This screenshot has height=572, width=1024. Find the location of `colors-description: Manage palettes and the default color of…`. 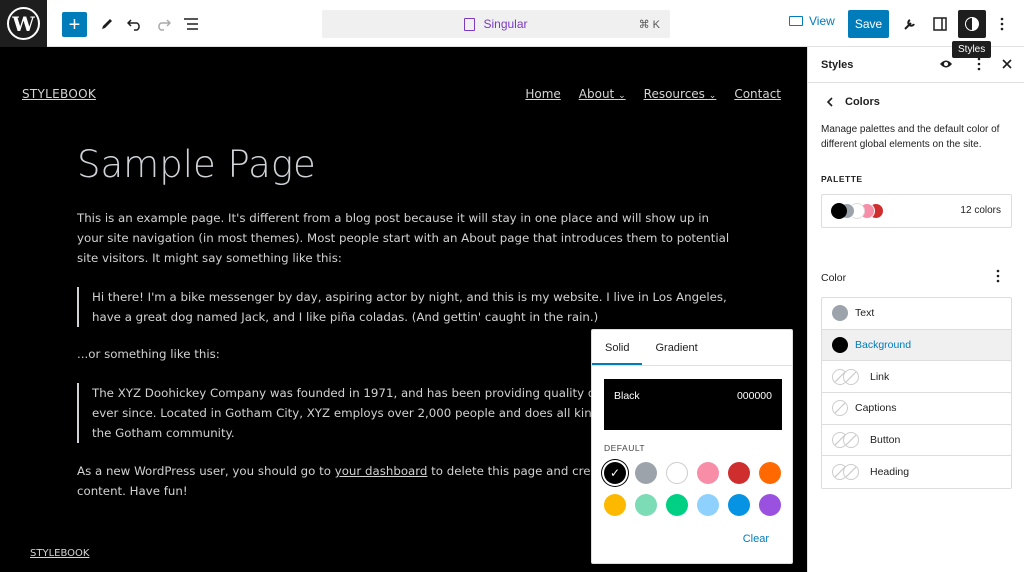

colors-description: Manage palettes and the default color of… is located at coordinates (910, 137).